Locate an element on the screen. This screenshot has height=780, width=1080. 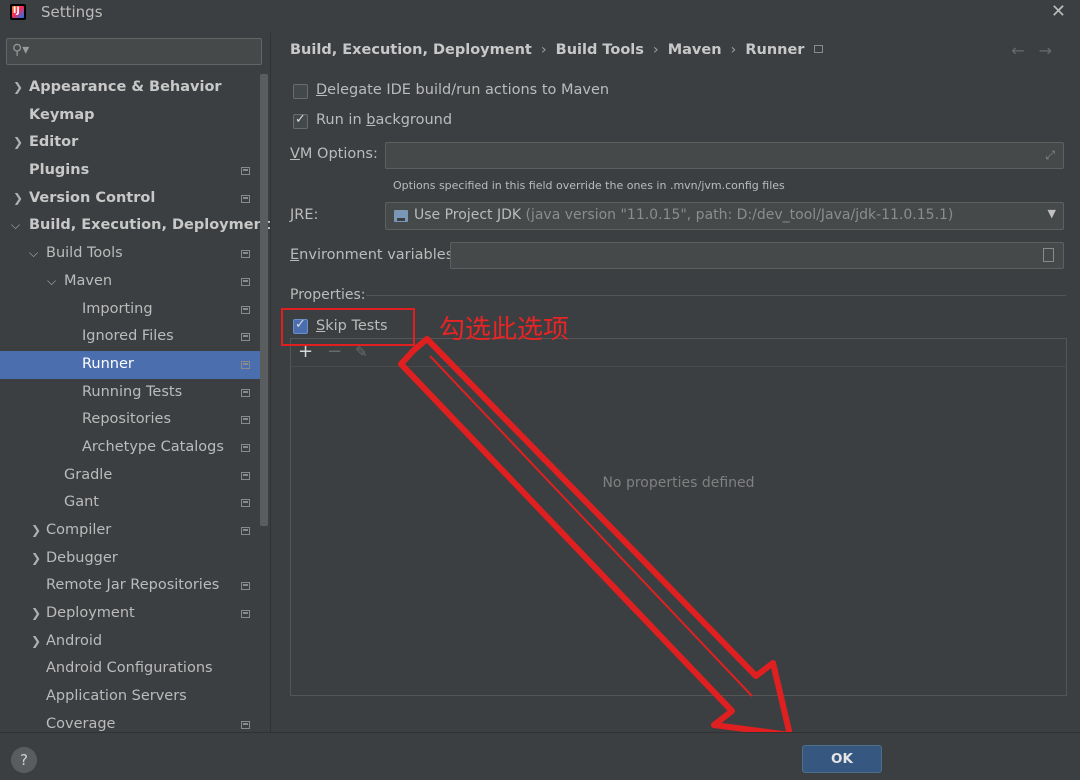
sidebar-scrollbar is located at coordinates (264, 300).